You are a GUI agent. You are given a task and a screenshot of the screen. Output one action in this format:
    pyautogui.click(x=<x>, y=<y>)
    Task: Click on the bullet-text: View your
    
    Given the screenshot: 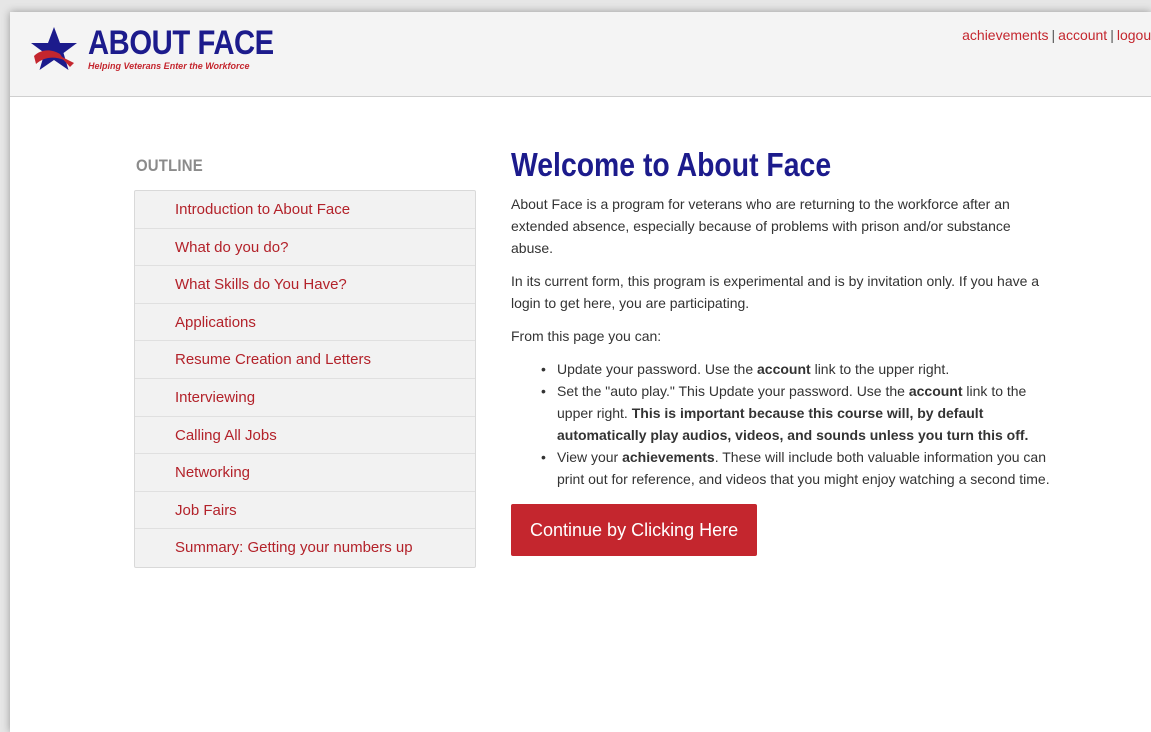 What is the action you would take?
    pyautogui.click(x=590, y=457)
    